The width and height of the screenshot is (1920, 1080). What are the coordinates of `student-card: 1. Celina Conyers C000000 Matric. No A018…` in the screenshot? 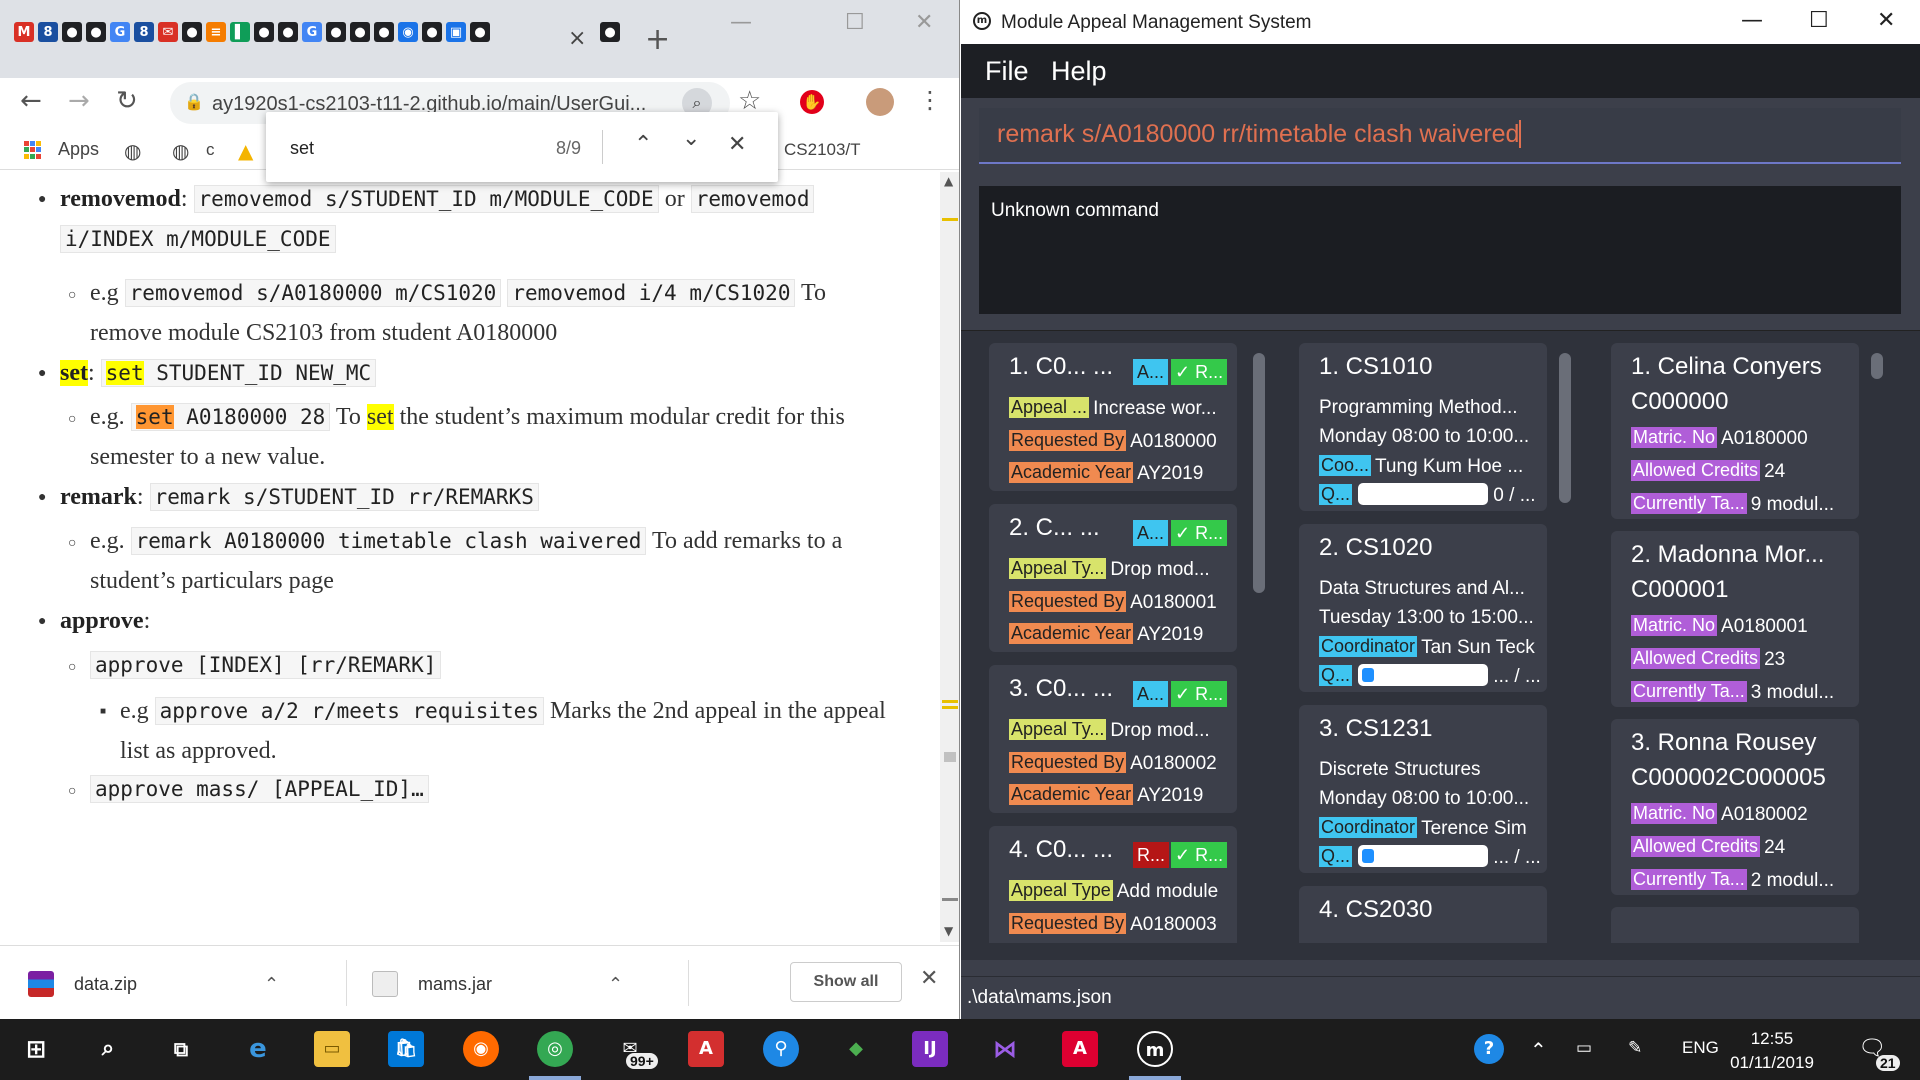 It's located at (1735, 431).